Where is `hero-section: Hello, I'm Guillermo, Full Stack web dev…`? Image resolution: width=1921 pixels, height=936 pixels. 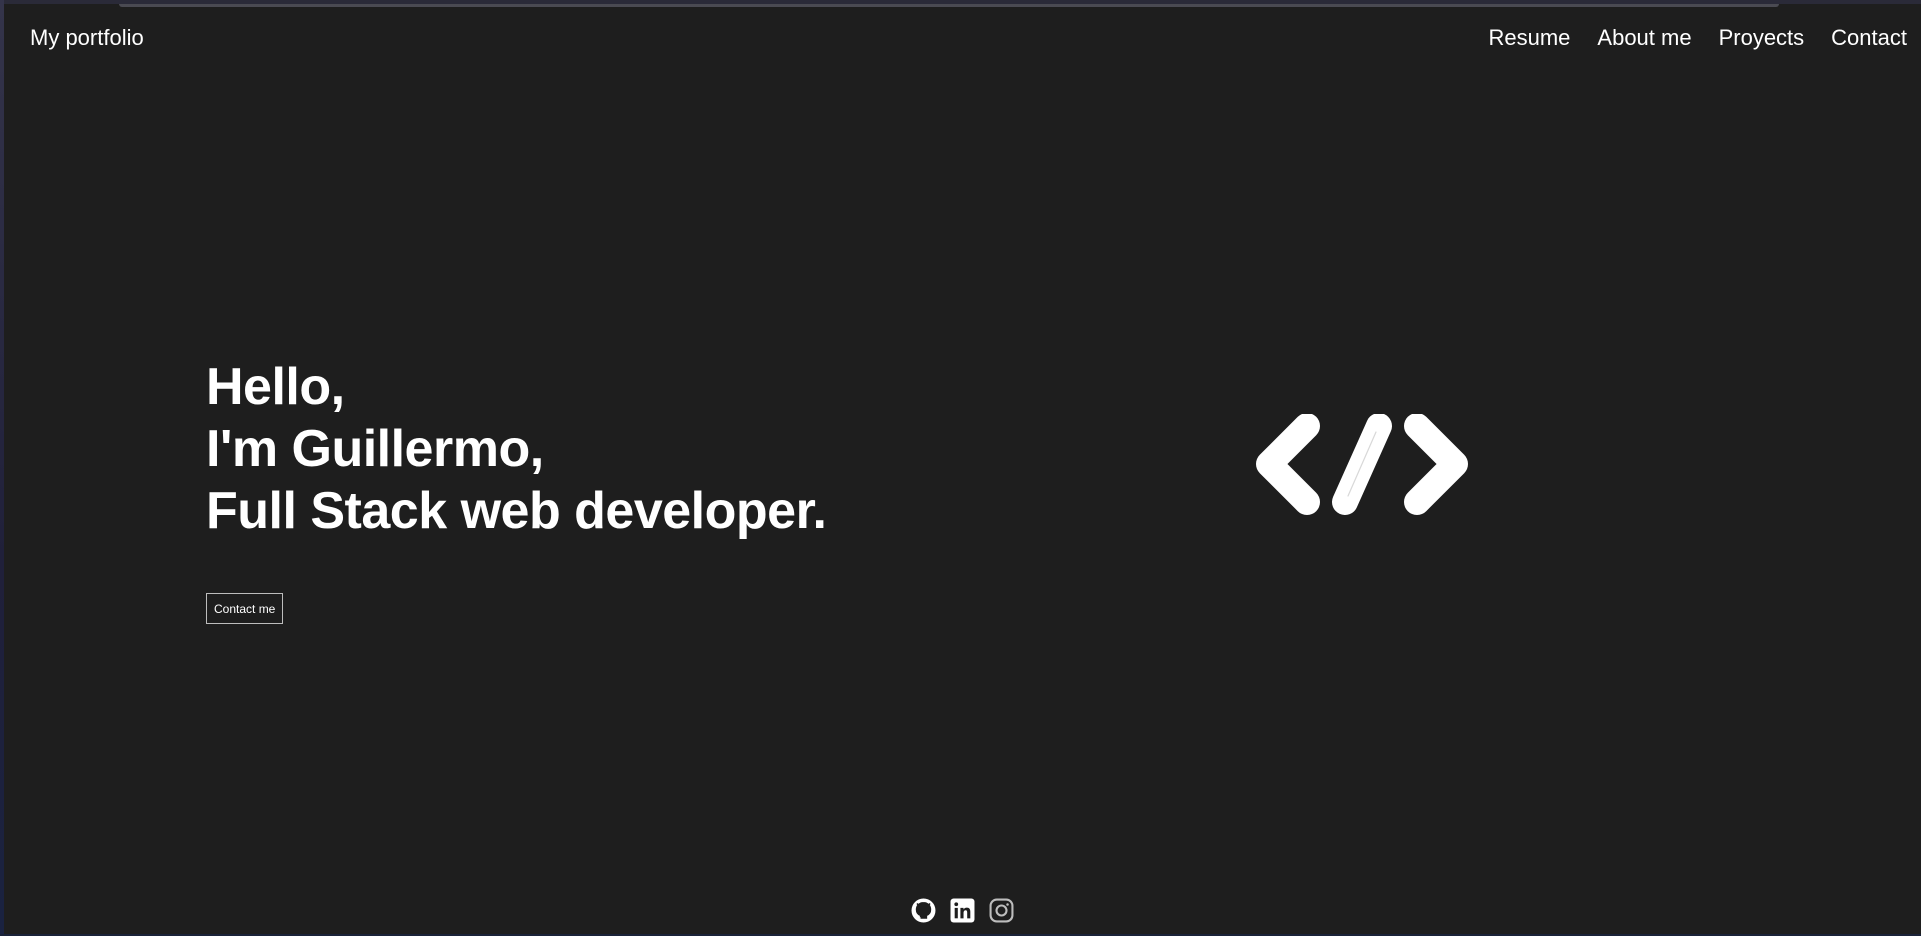 hero-section: Hello, I'm Guillermo, Full Stack web dev… is located at coordinates (516, 449).